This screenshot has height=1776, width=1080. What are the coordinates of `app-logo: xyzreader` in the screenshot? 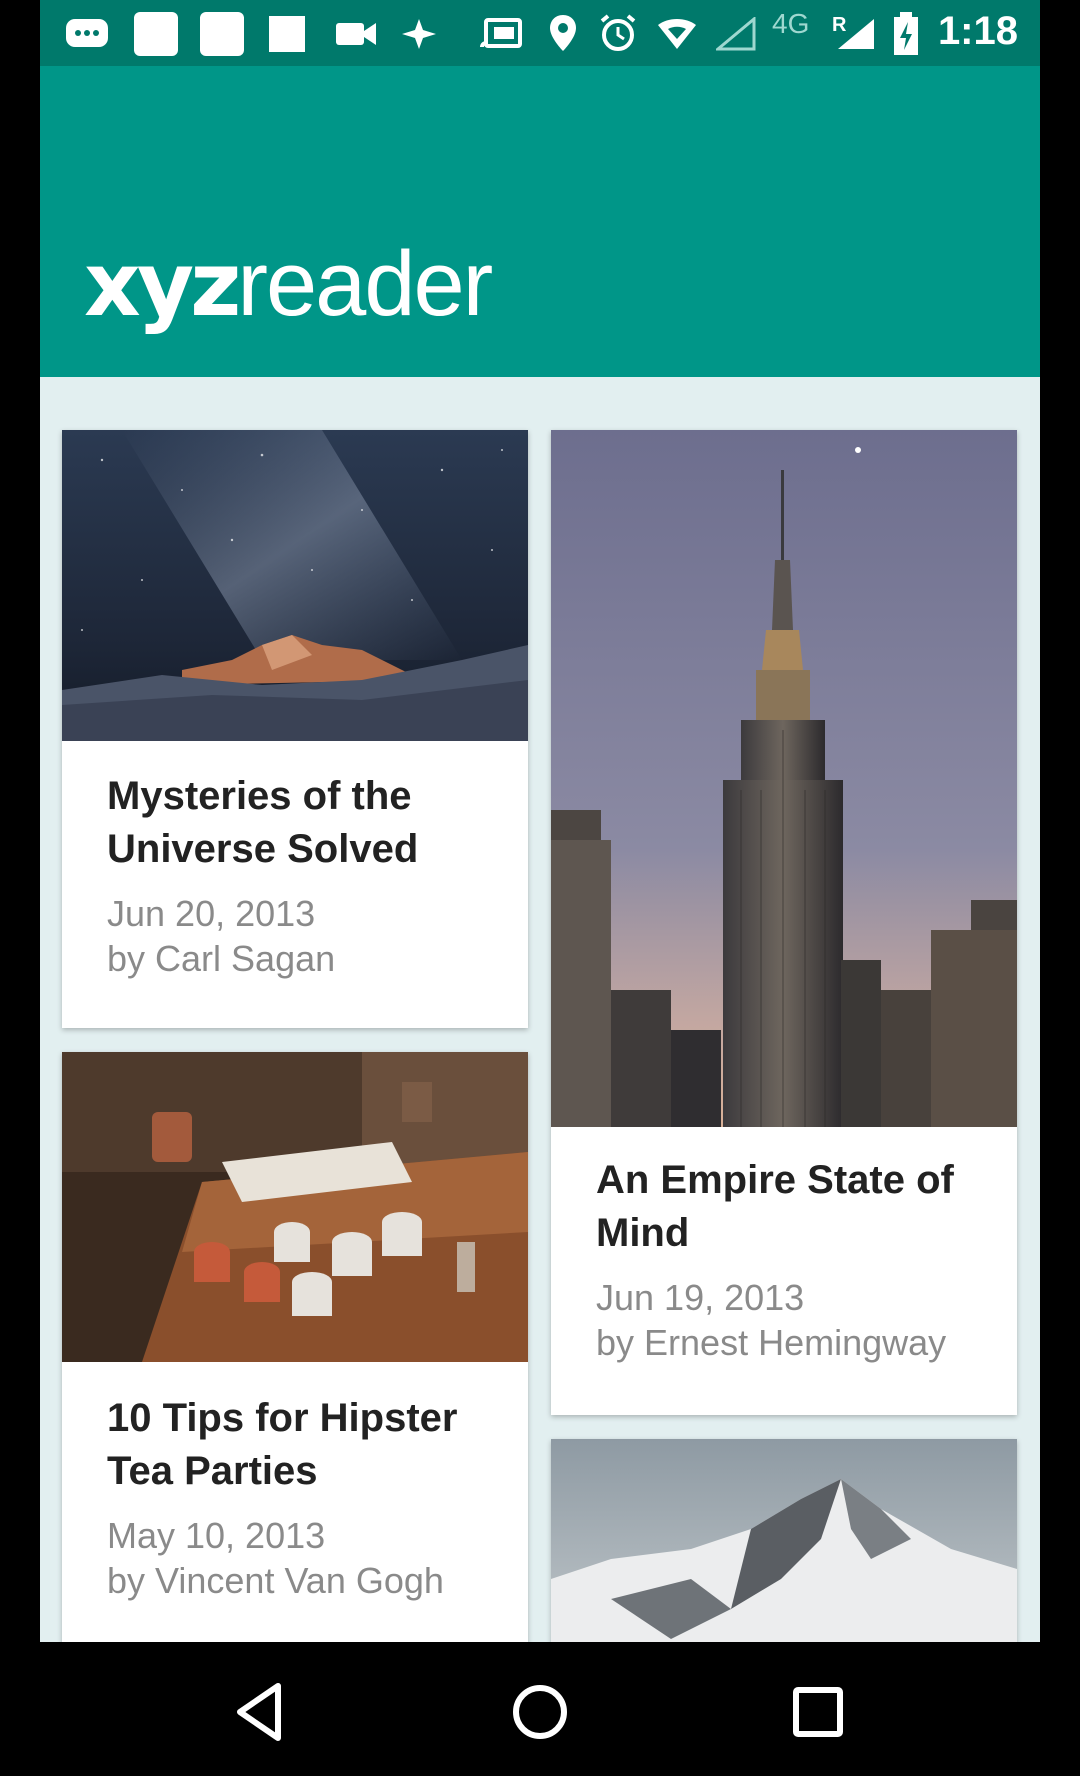 It's located at (288, 284).